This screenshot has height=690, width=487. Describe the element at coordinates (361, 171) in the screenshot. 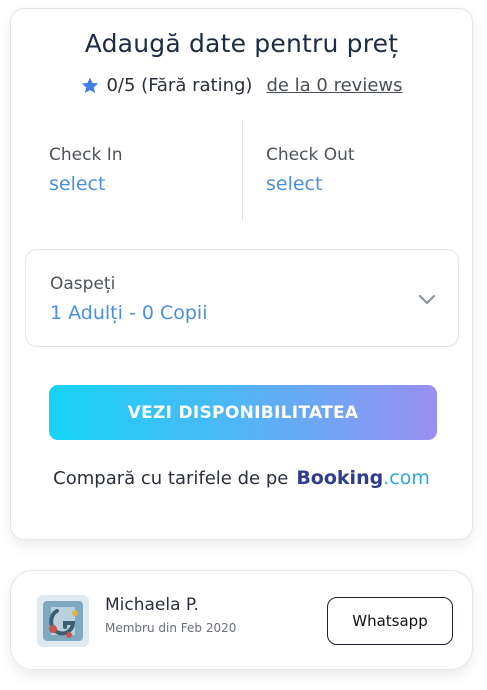

I see `check-out-field: Check Out select` at that location.